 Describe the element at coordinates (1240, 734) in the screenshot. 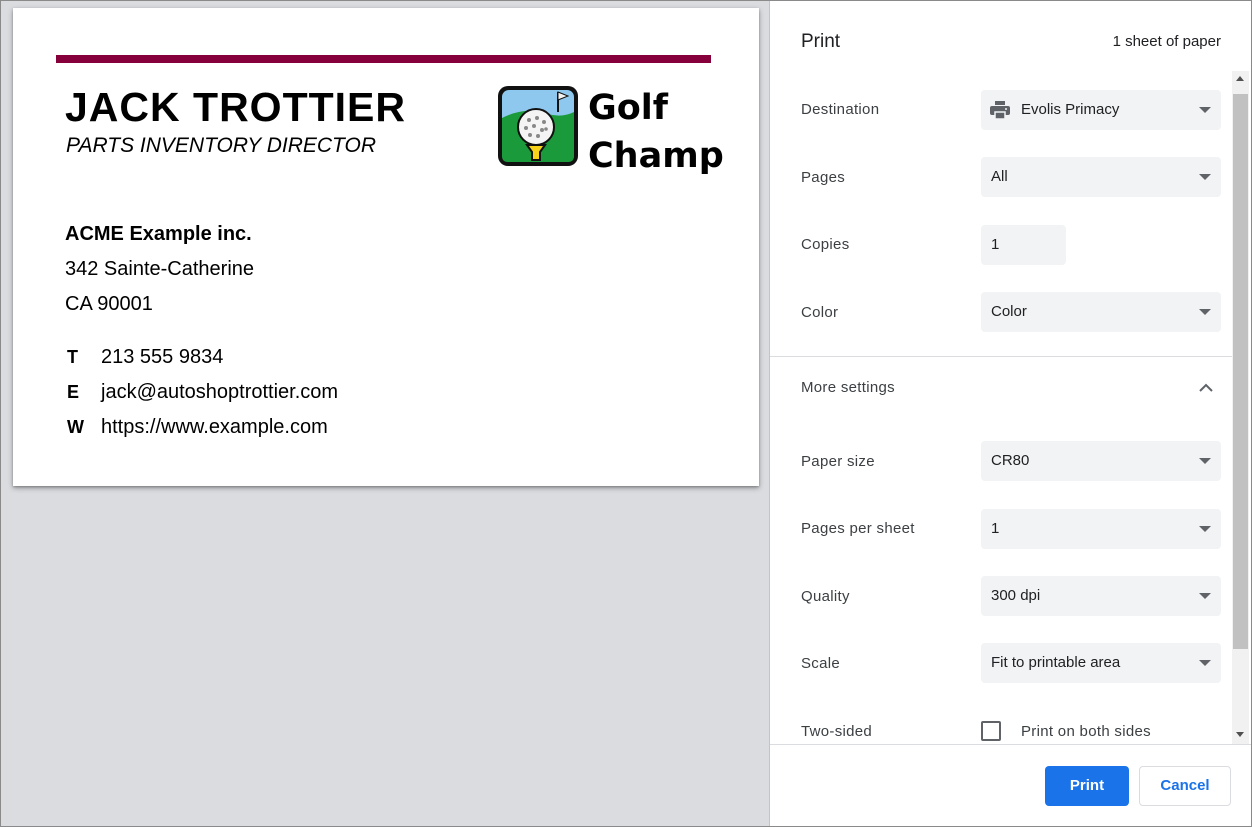

I see `scroll-down-arrow-icon` at that location.